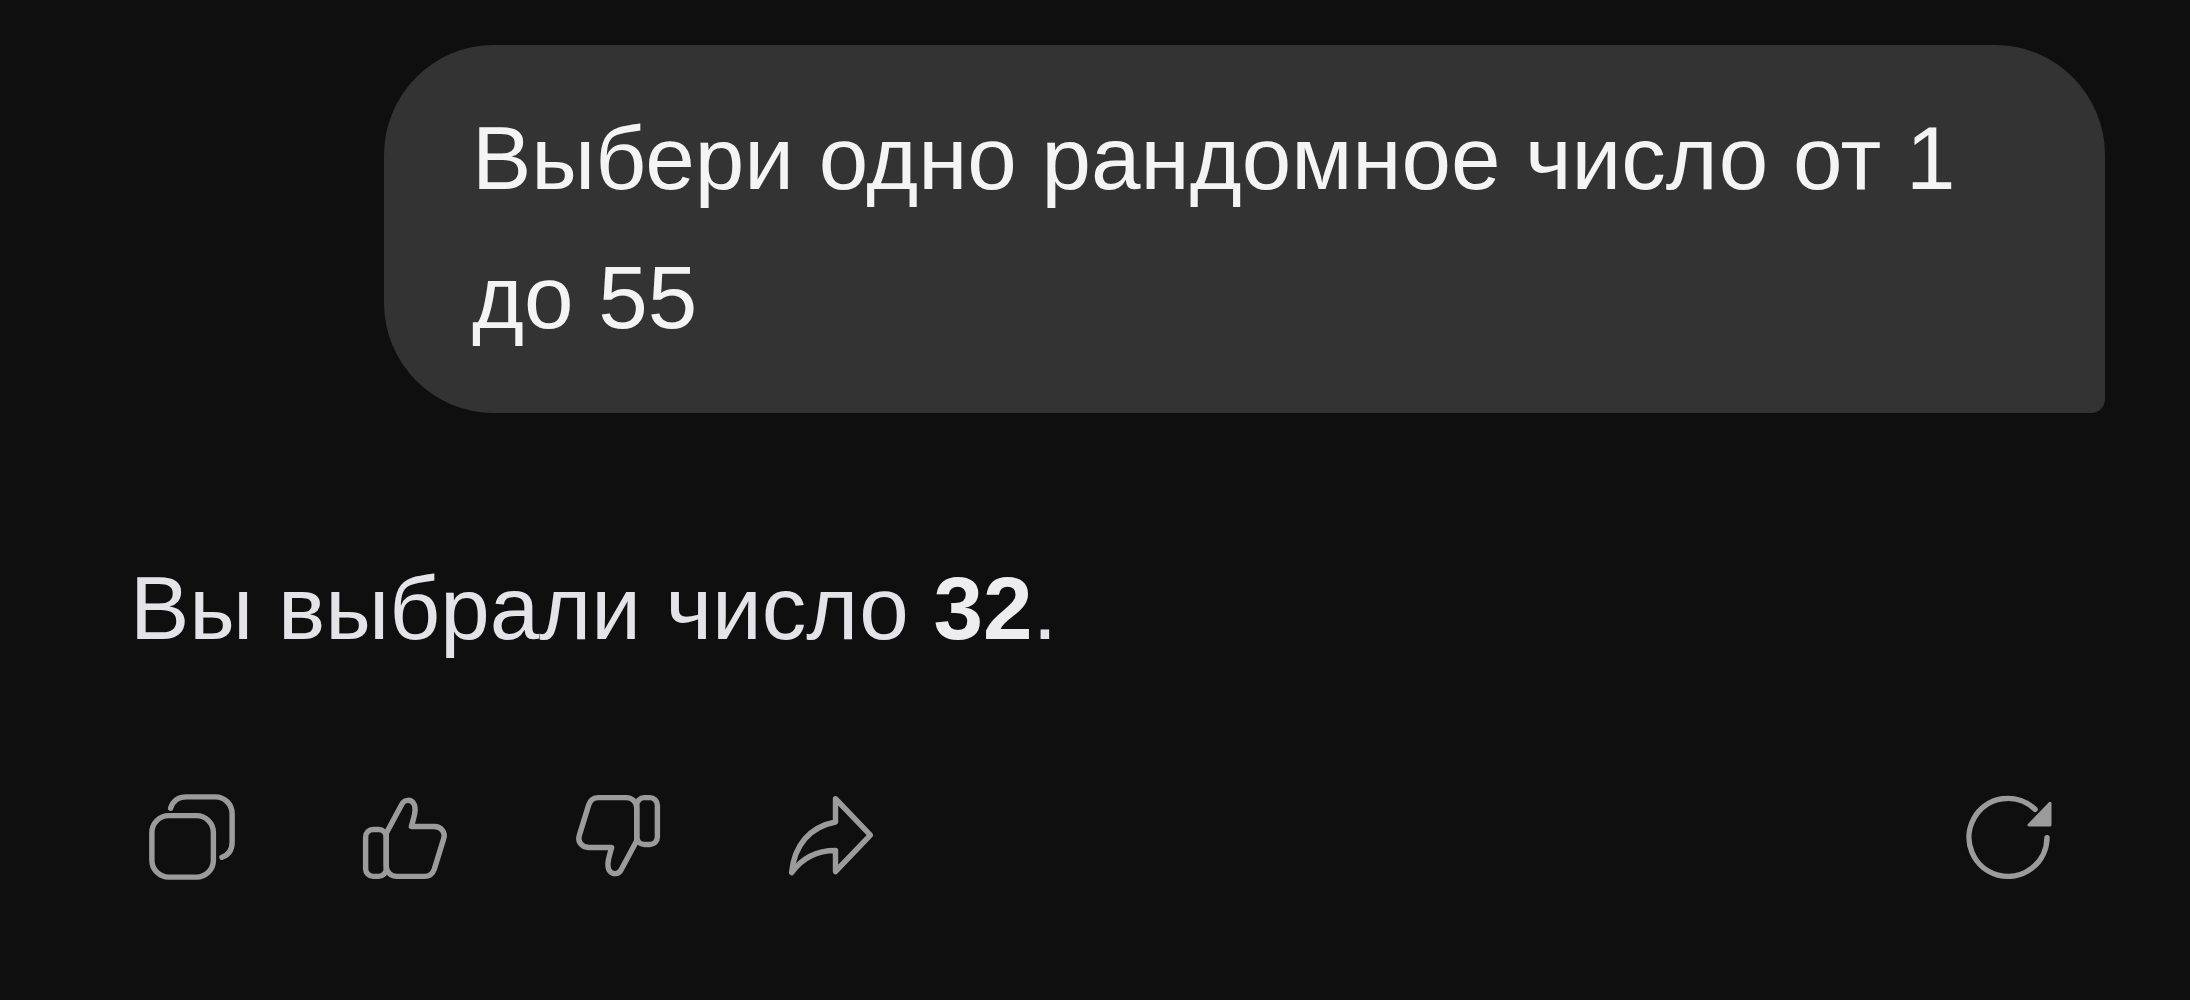 This screenshot has height=1000, width=2190. I want to click on assistant-message-text: Вы выбрали число 32., so click(594, 608).